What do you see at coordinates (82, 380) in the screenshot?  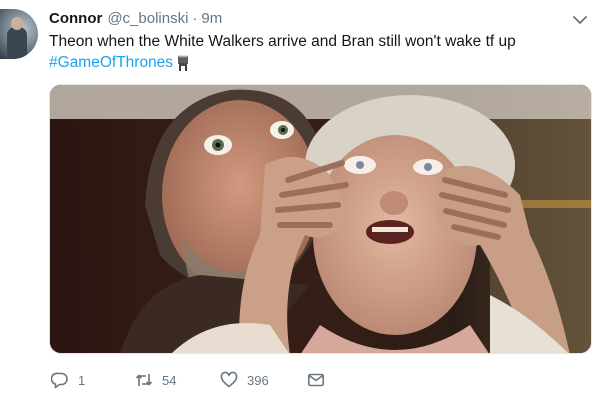 I see `reply-count: 1` at bounding box center [82, 380].